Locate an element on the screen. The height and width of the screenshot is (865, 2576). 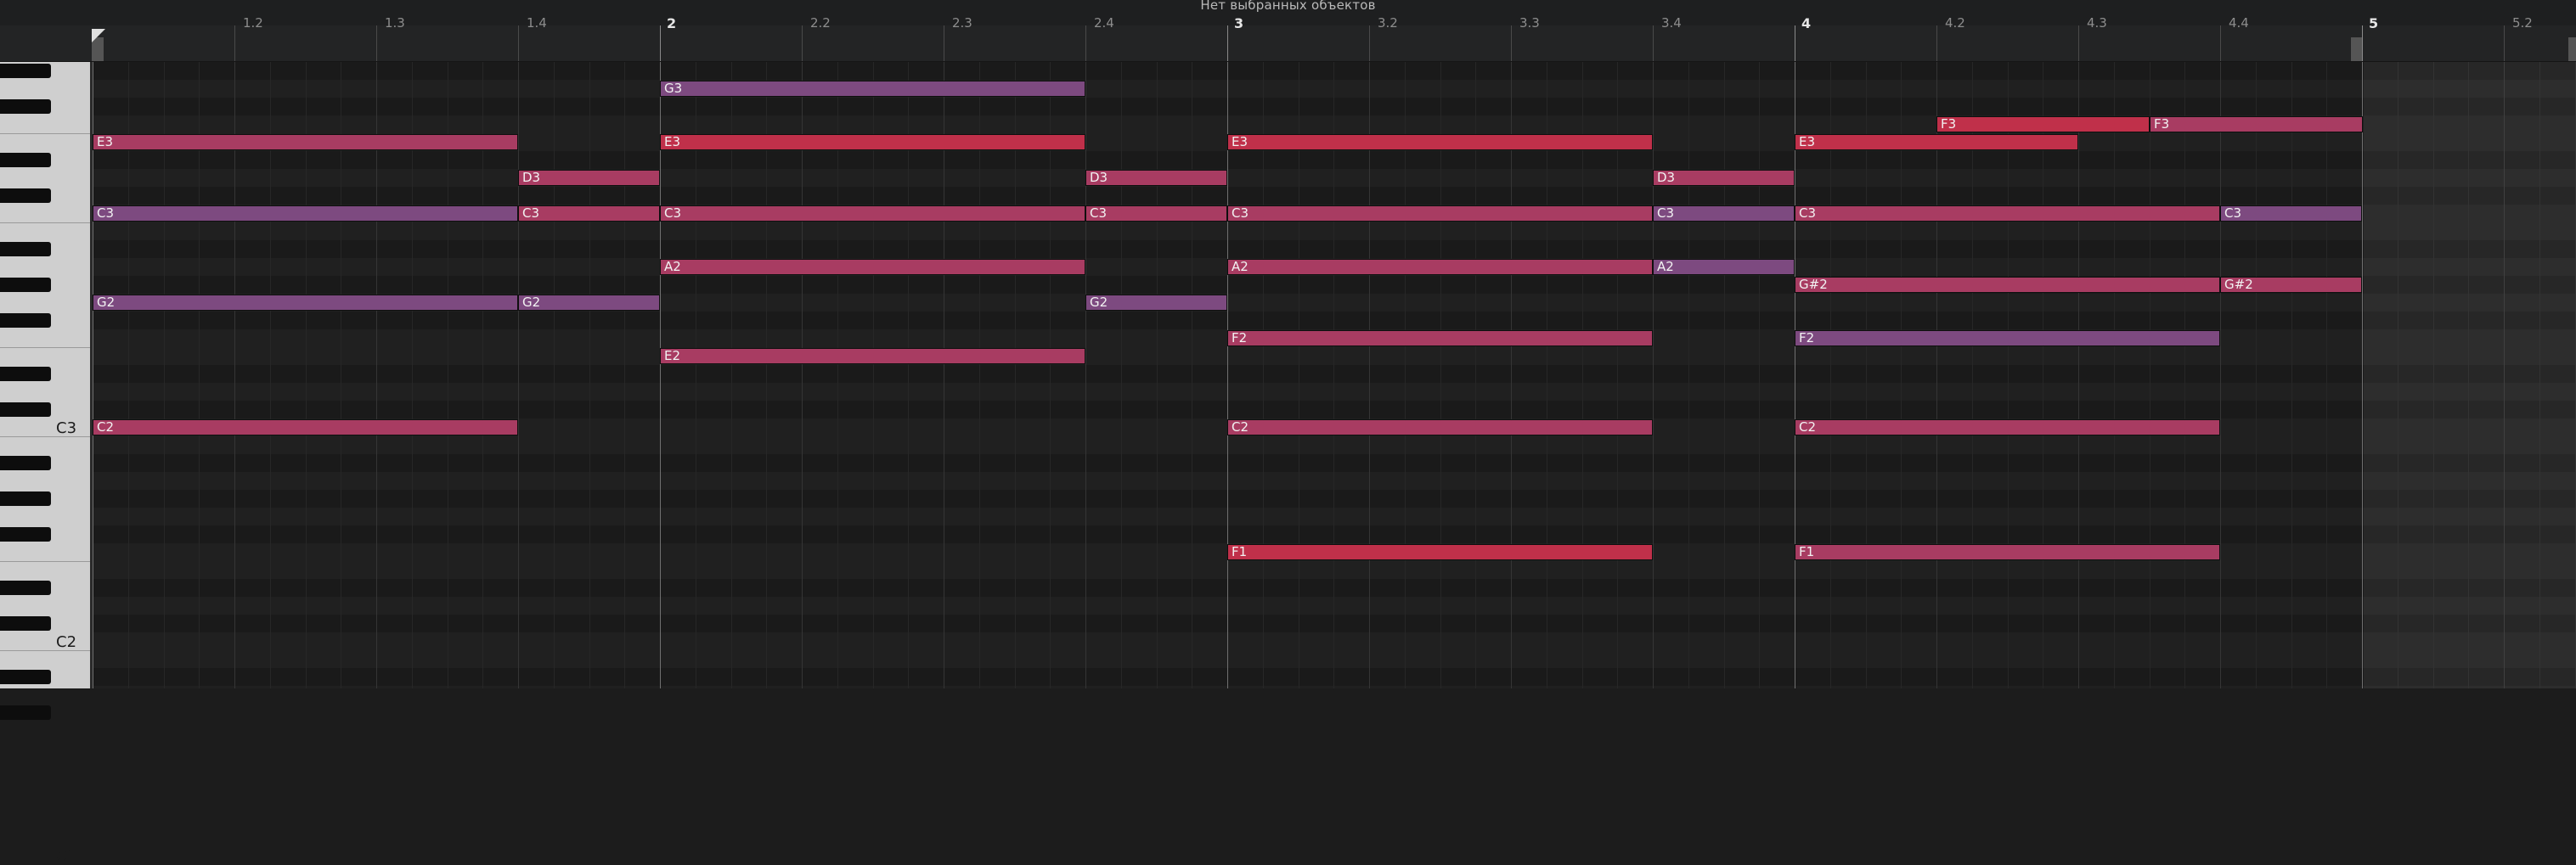
timeline-ruler is located at coordinates (1288, 43).